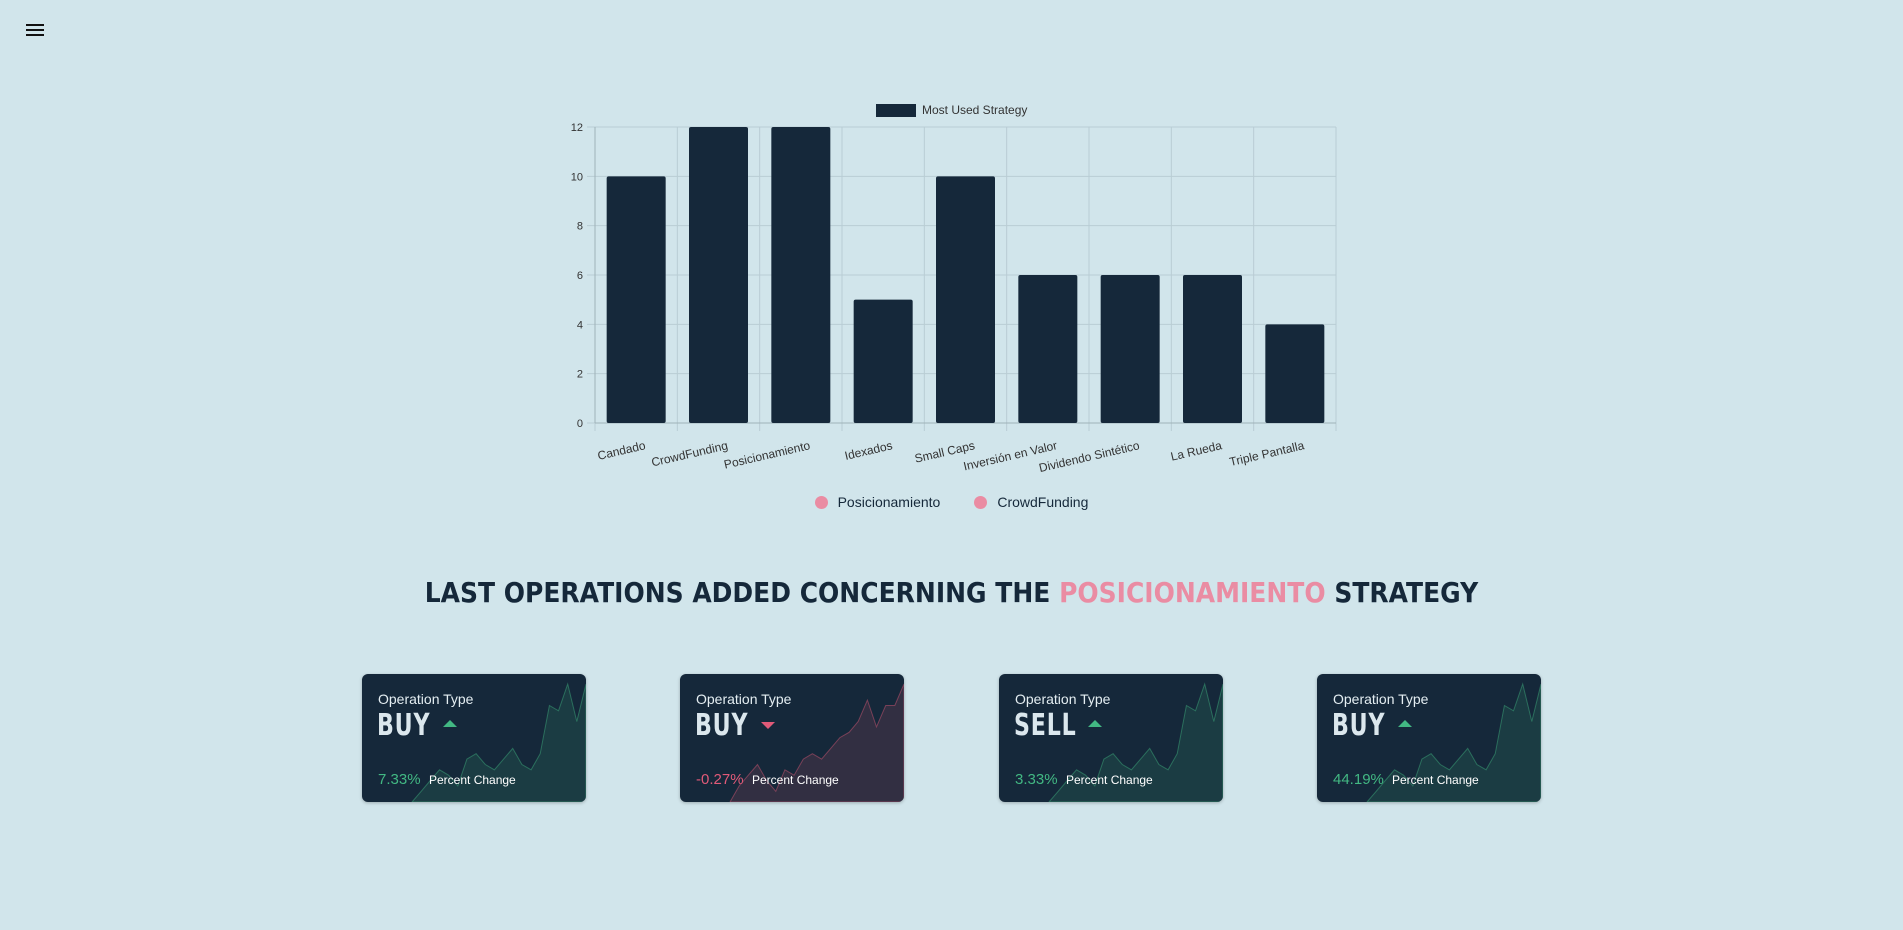 The height and width of the screenshot is (930, 1903). Describe the element at coordinates (580, 227) in the screenshot. I see `y-tick-label: 8` at that location.